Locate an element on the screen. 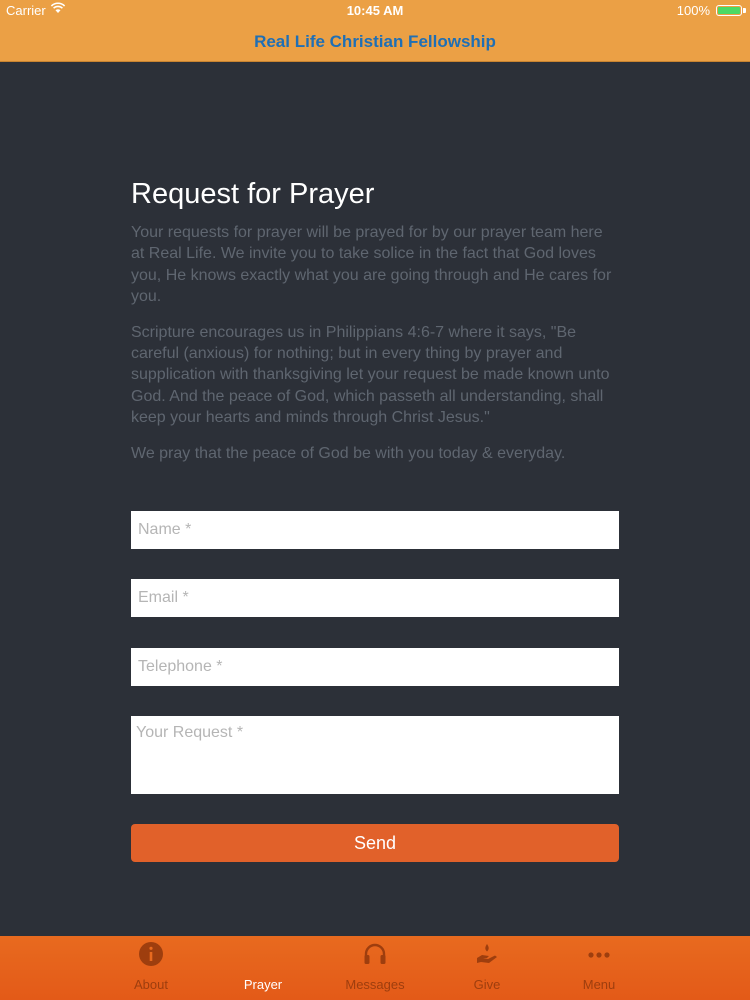 The height and width of the screenshot is (1000, 750). tab-give: Give is located at coordinates (487, 968).